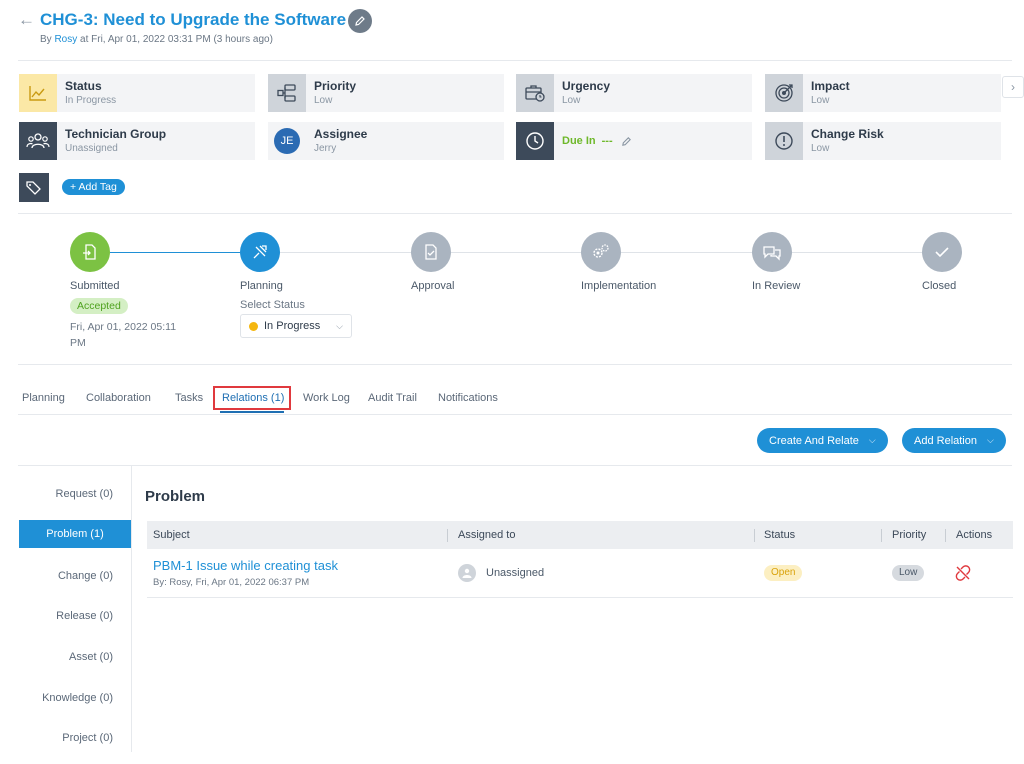 This screenshot has height=764, width=1024. What do you see at coordinates (34, 187) in the screenshot?
I see `tag-icon` at bounding box center [34, 187].